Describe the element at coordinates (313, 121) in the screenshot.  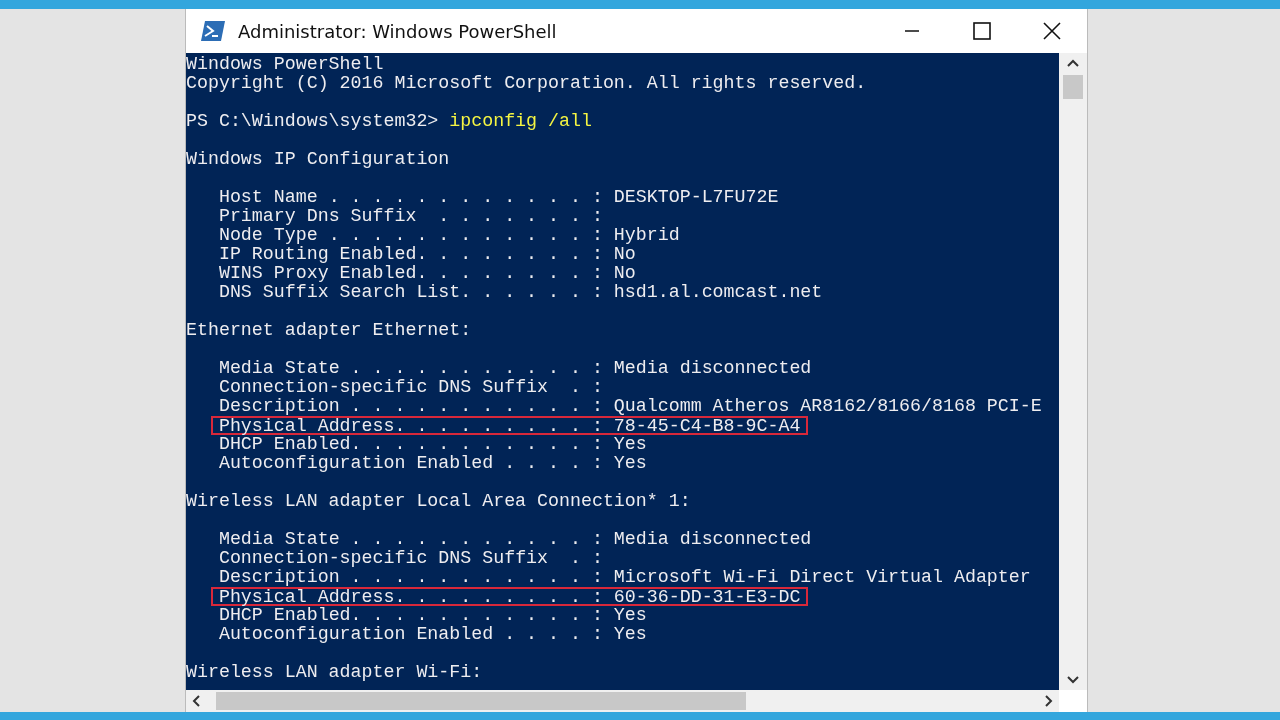
I see `prompt-text: PS C:\Windows\system32>` at that location.